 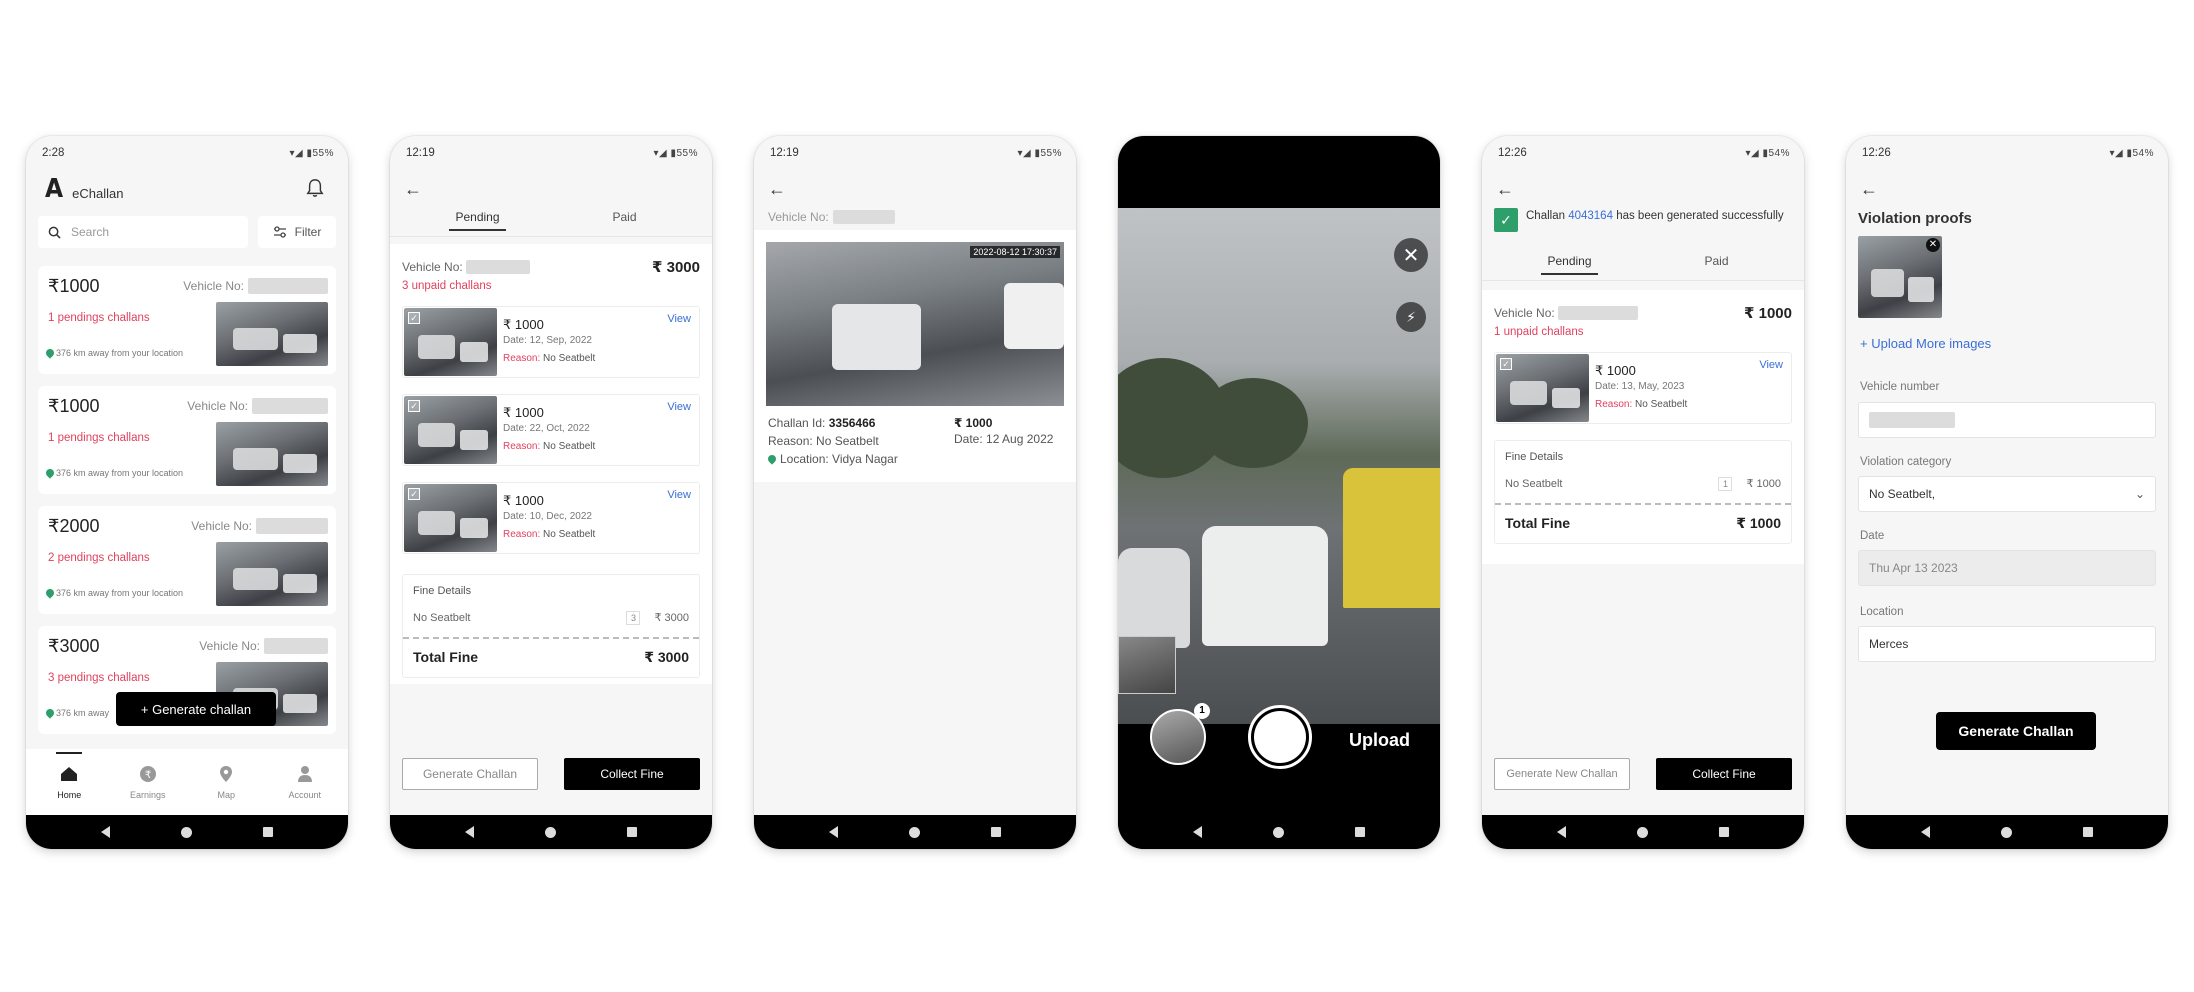 I want to click on pending-challans: 1 pendings challans, so click(x=99, y=438).